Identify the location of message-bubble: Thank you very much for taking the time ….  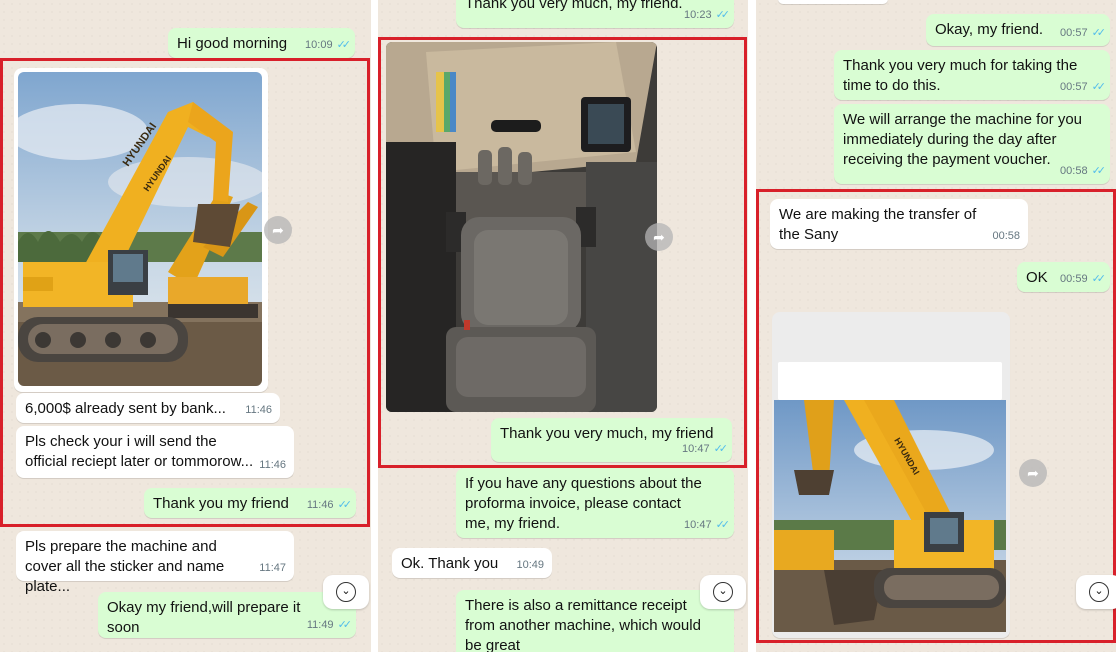
(972, 75).